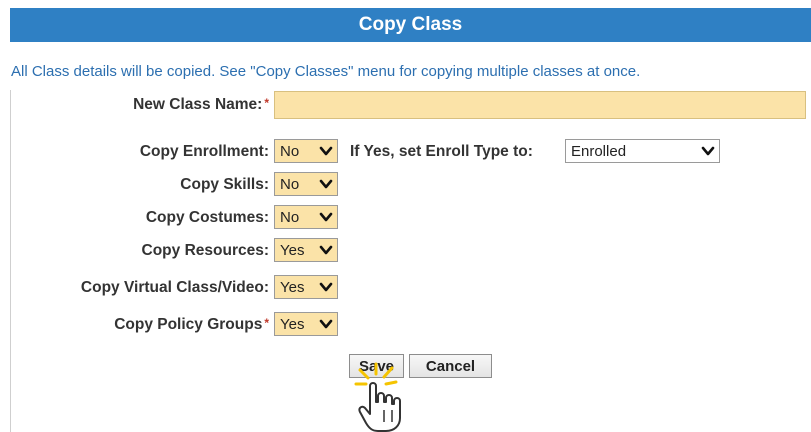 The width and height of the screenshot is (811, 432). Describe the element at coordinates (198, 104) in the screenshot. I see `new-class-name-label-text: New Class Name:` at that location.